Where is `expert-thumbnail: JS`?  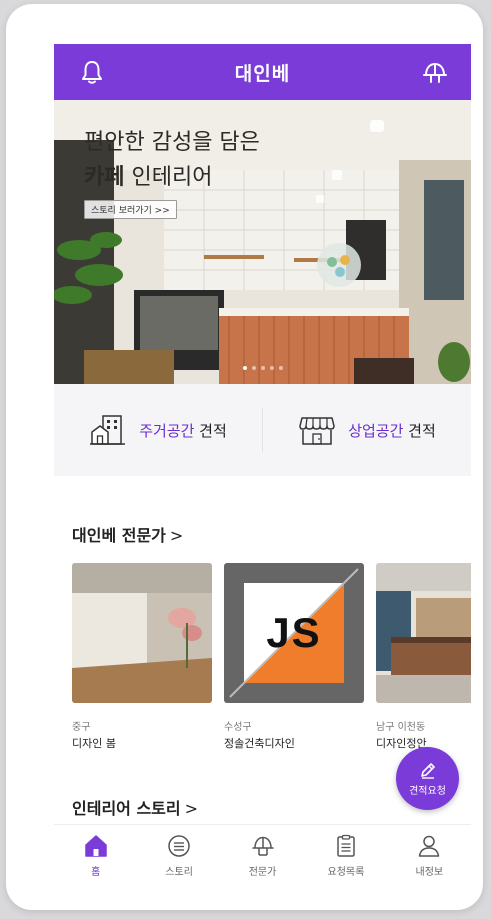 expert-thumbnail: JS is located at coordinates (294, 633).